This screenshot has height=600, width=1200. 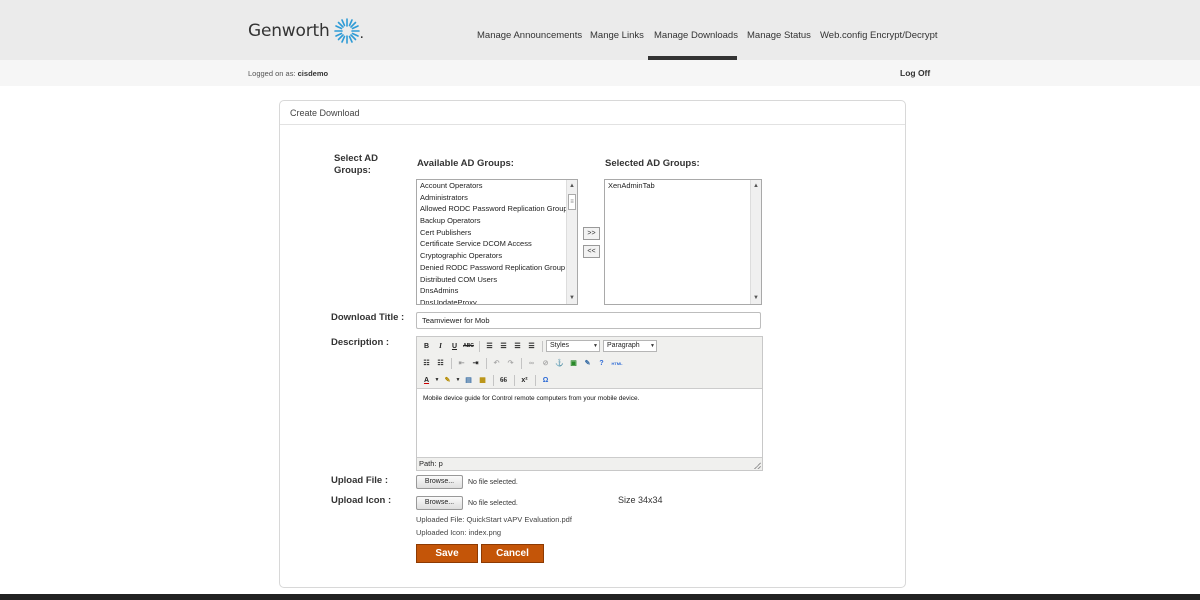 I want to click on paragraph-select: Paragraph ▼, so click(x=630, y=346).